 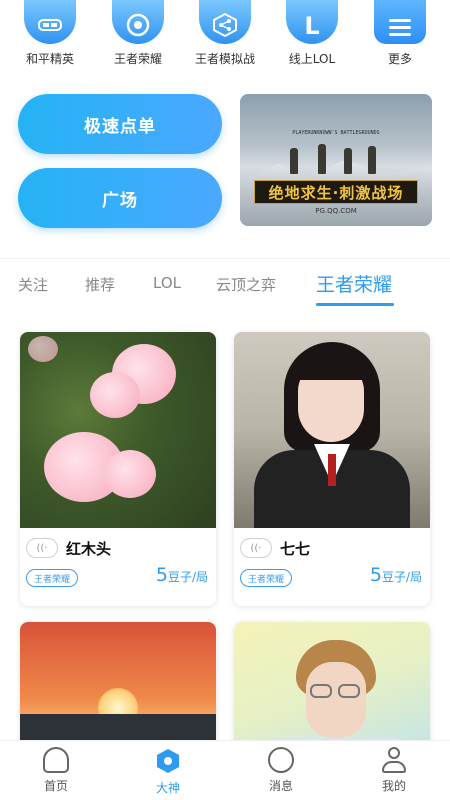 What do you see at coordinates (33, 284) in the screenshot?
I see `tab-follow: 关注` at bounding box center [33, 284].